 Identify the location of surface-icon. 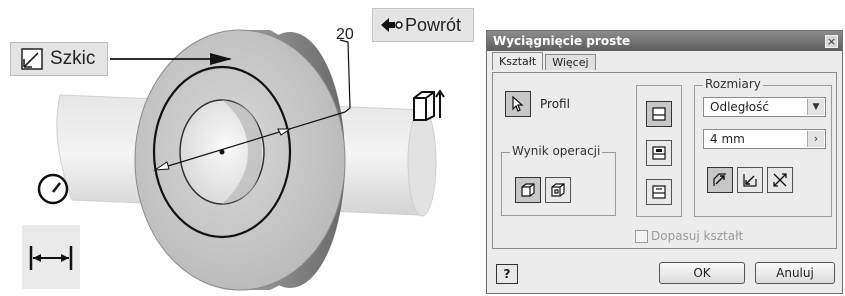
(558, 190).